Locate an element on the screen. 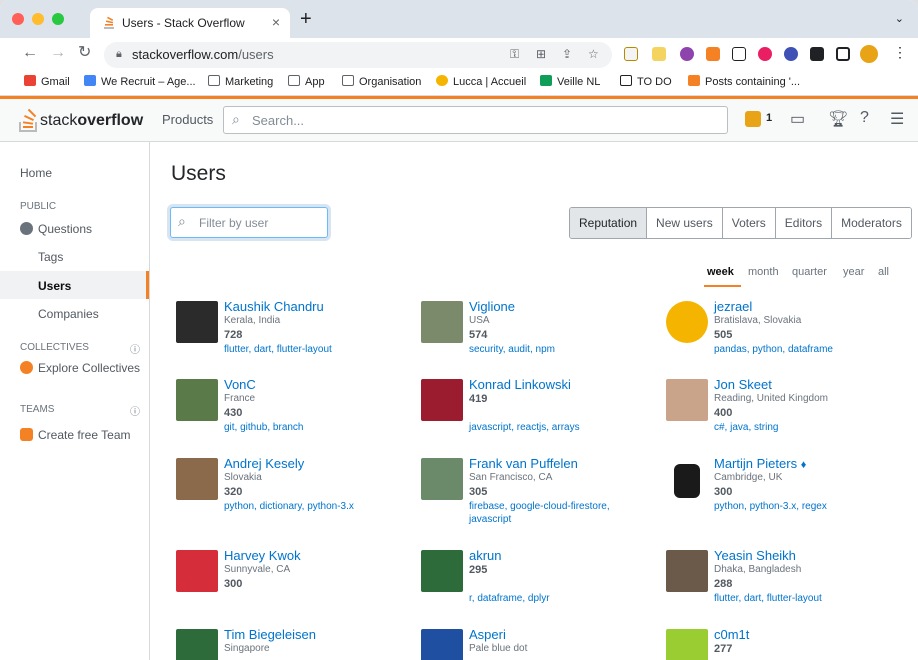 This screenshot has width=918, height=660. user-tags: pandas, python, dataframe is located at coordinates (809, 349).